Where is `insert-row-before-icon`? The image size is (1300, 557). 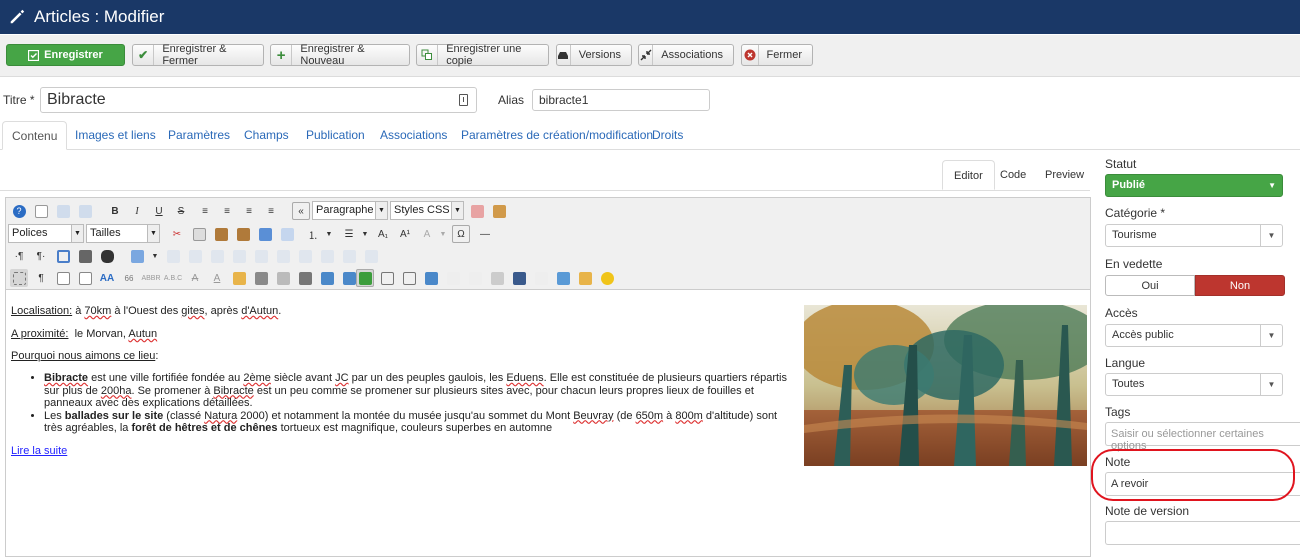 insert-row-before-icon is located at coordinates (217, 256).